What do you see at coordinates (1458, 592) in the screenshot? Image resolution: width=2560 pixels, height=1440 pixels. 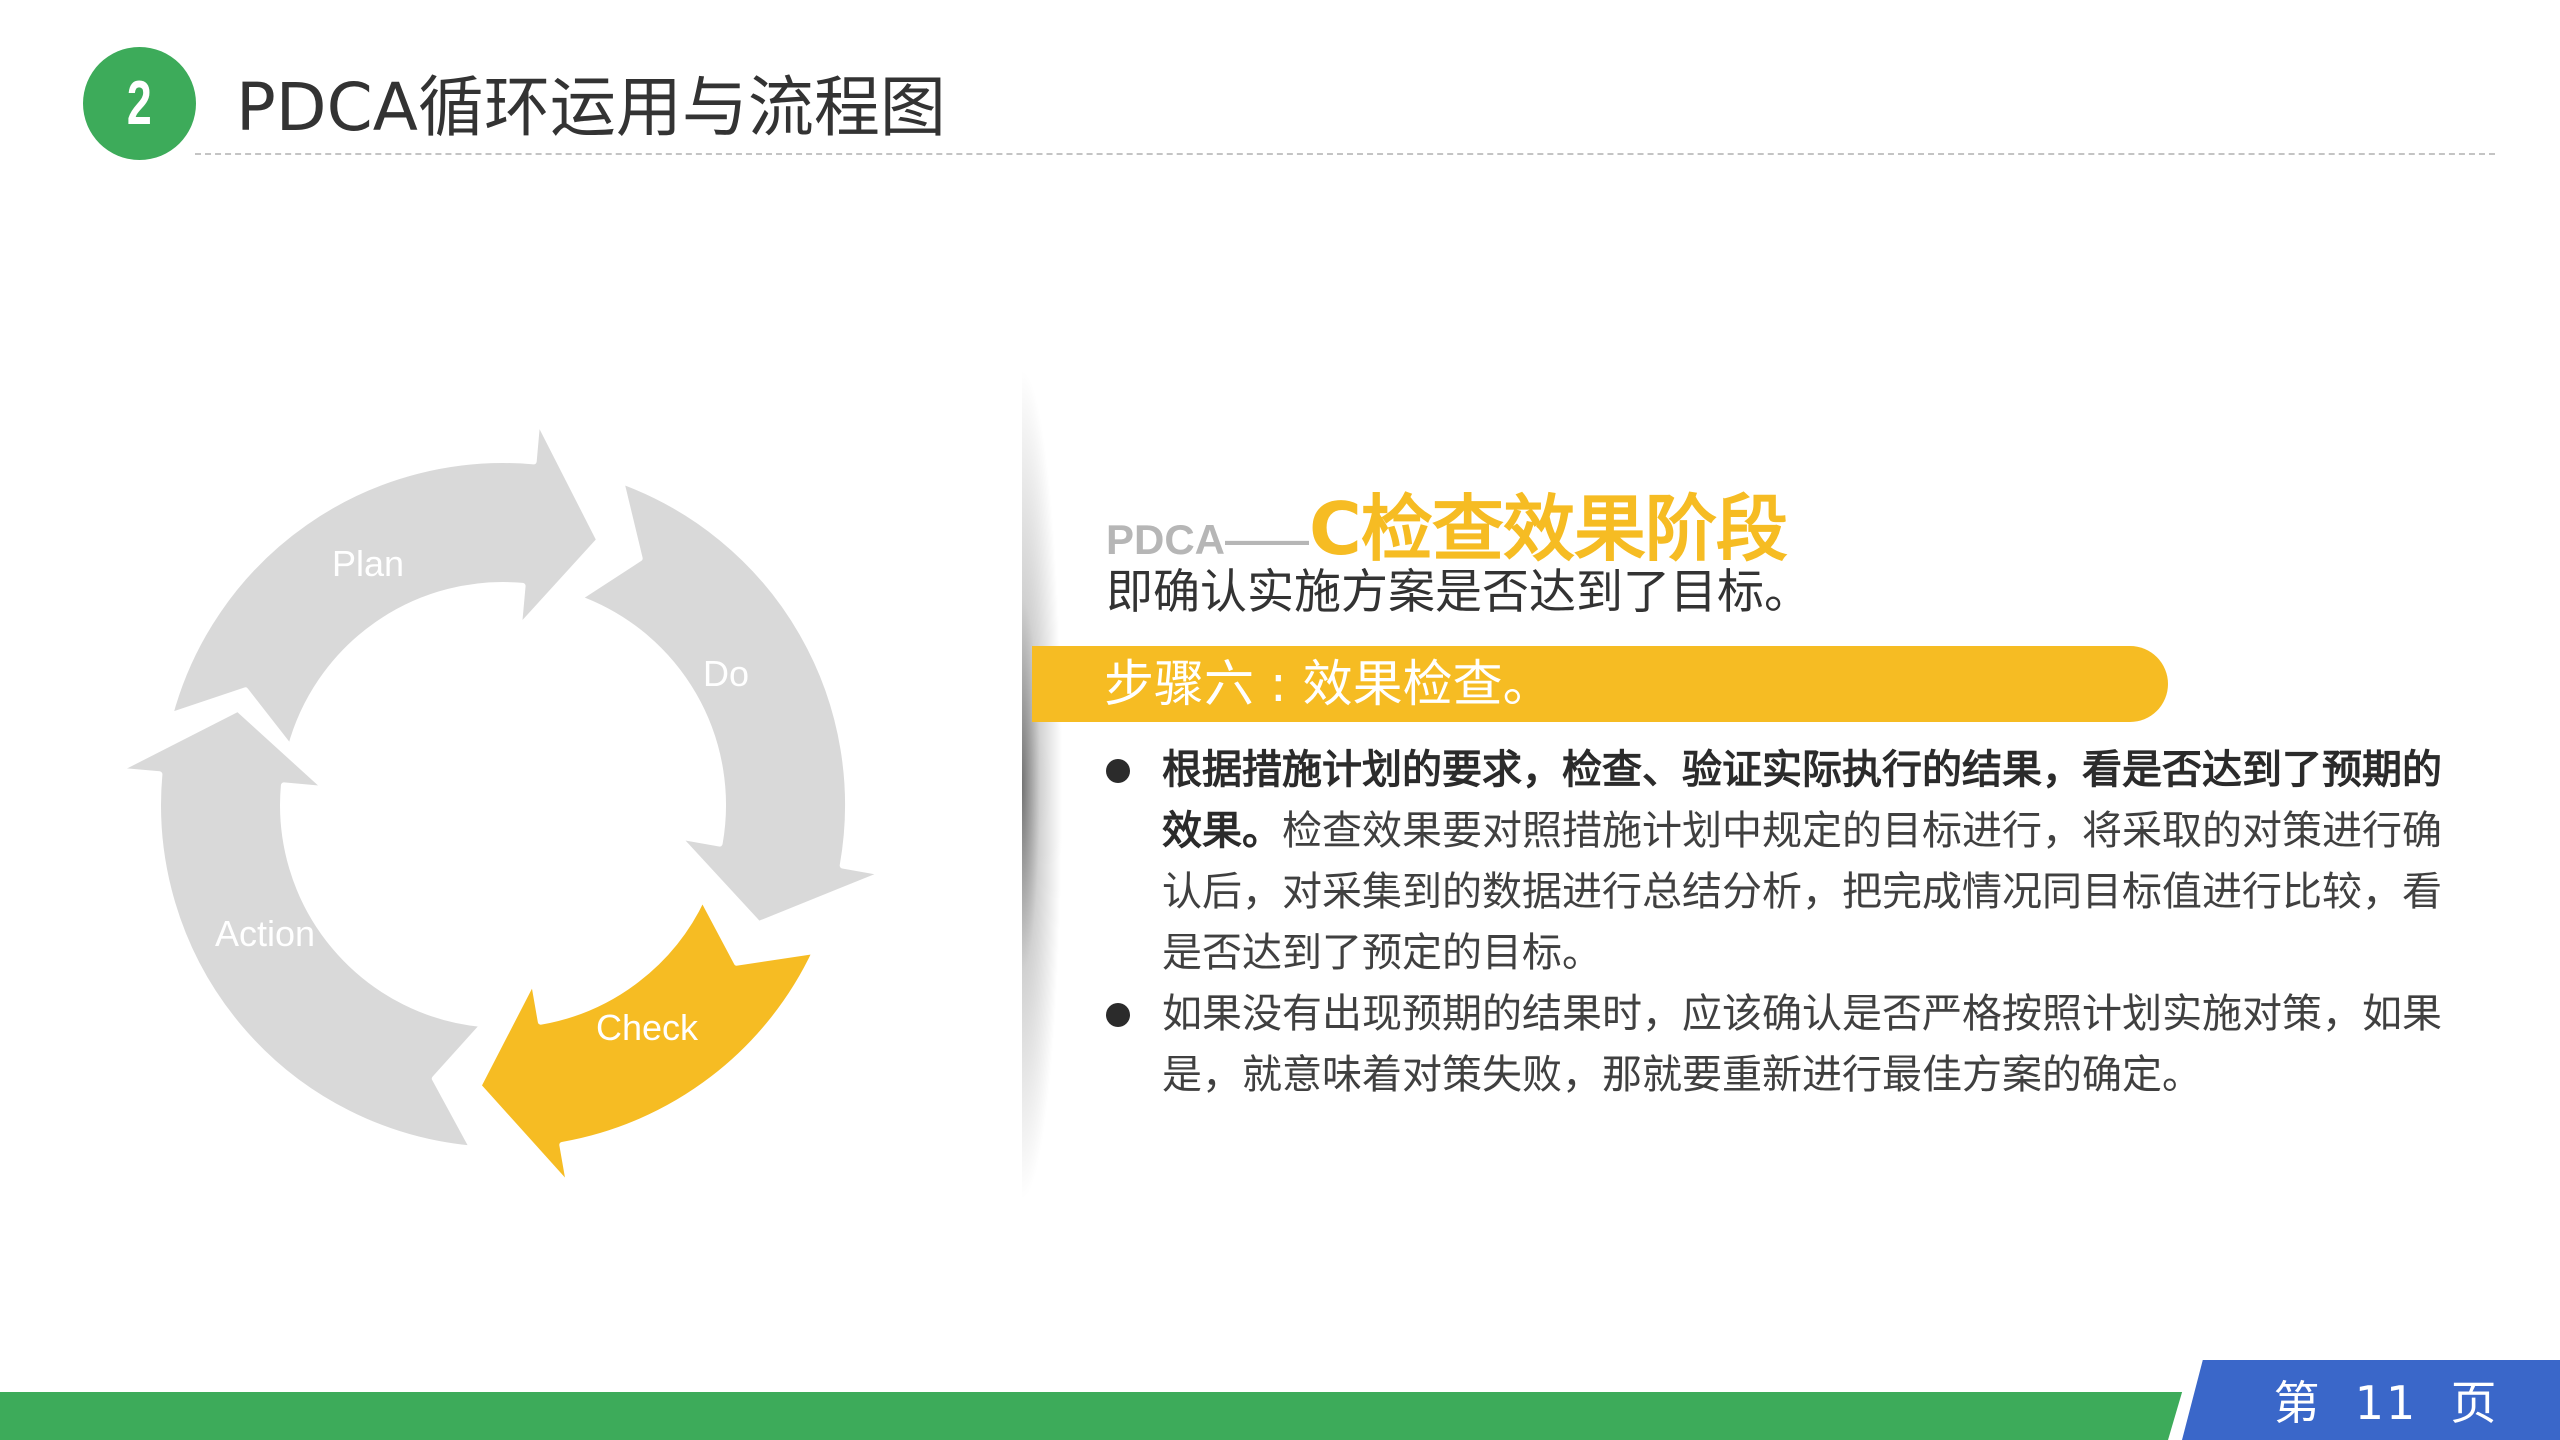 I see `phase-subtitle: 即确认实施方案是否达到了目标。` at bounding box center [1458, 592].